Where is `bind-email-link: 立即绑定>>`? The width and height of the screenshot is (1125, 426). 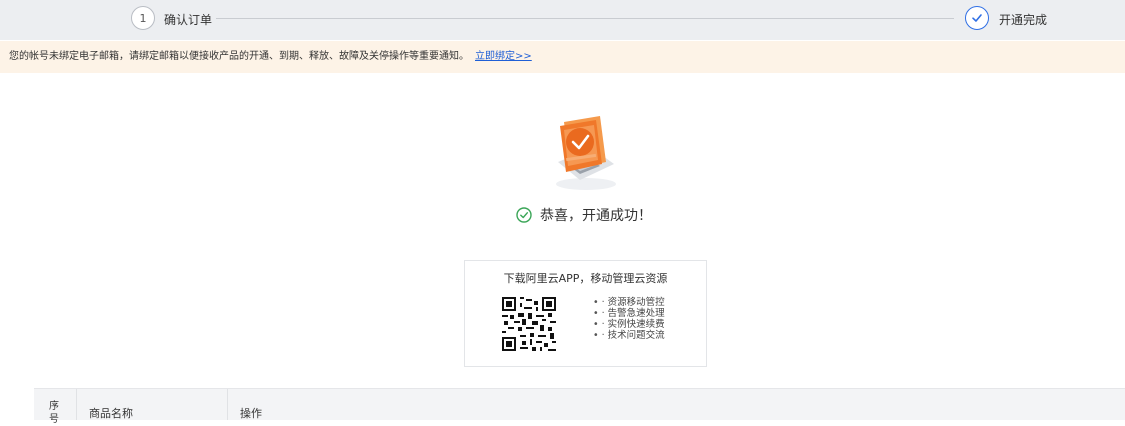
bind-email-link: 立即绑定>> is located at coordinates (503, 56).